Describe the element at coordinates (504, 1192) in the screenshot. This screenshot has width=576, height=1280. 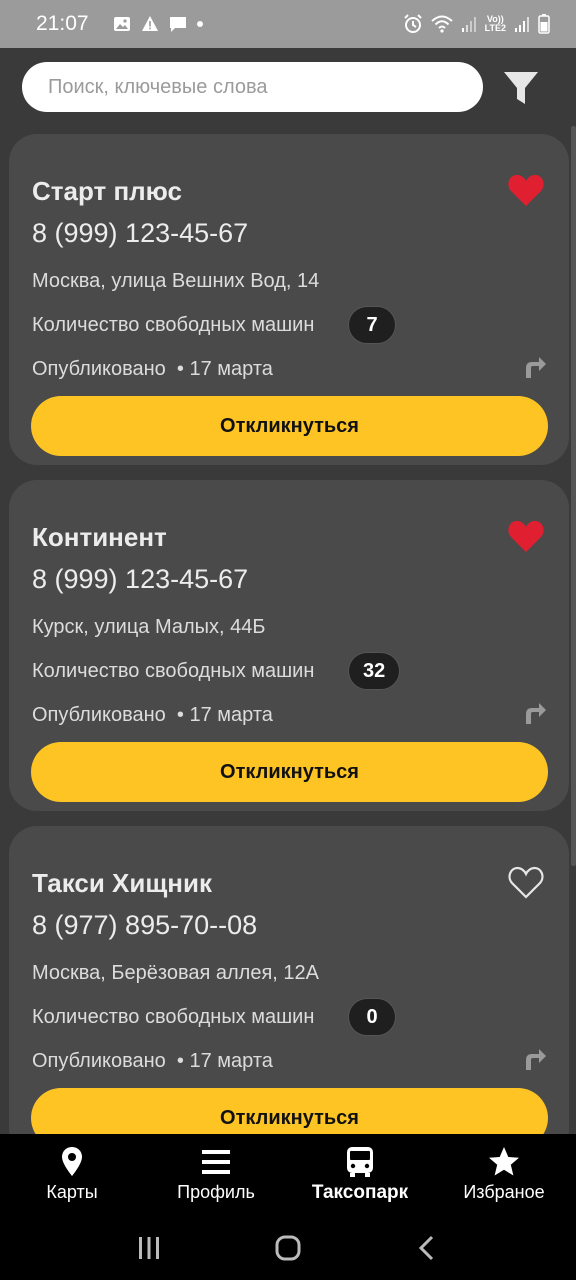
I see `nav-label: Избраное` at that location.